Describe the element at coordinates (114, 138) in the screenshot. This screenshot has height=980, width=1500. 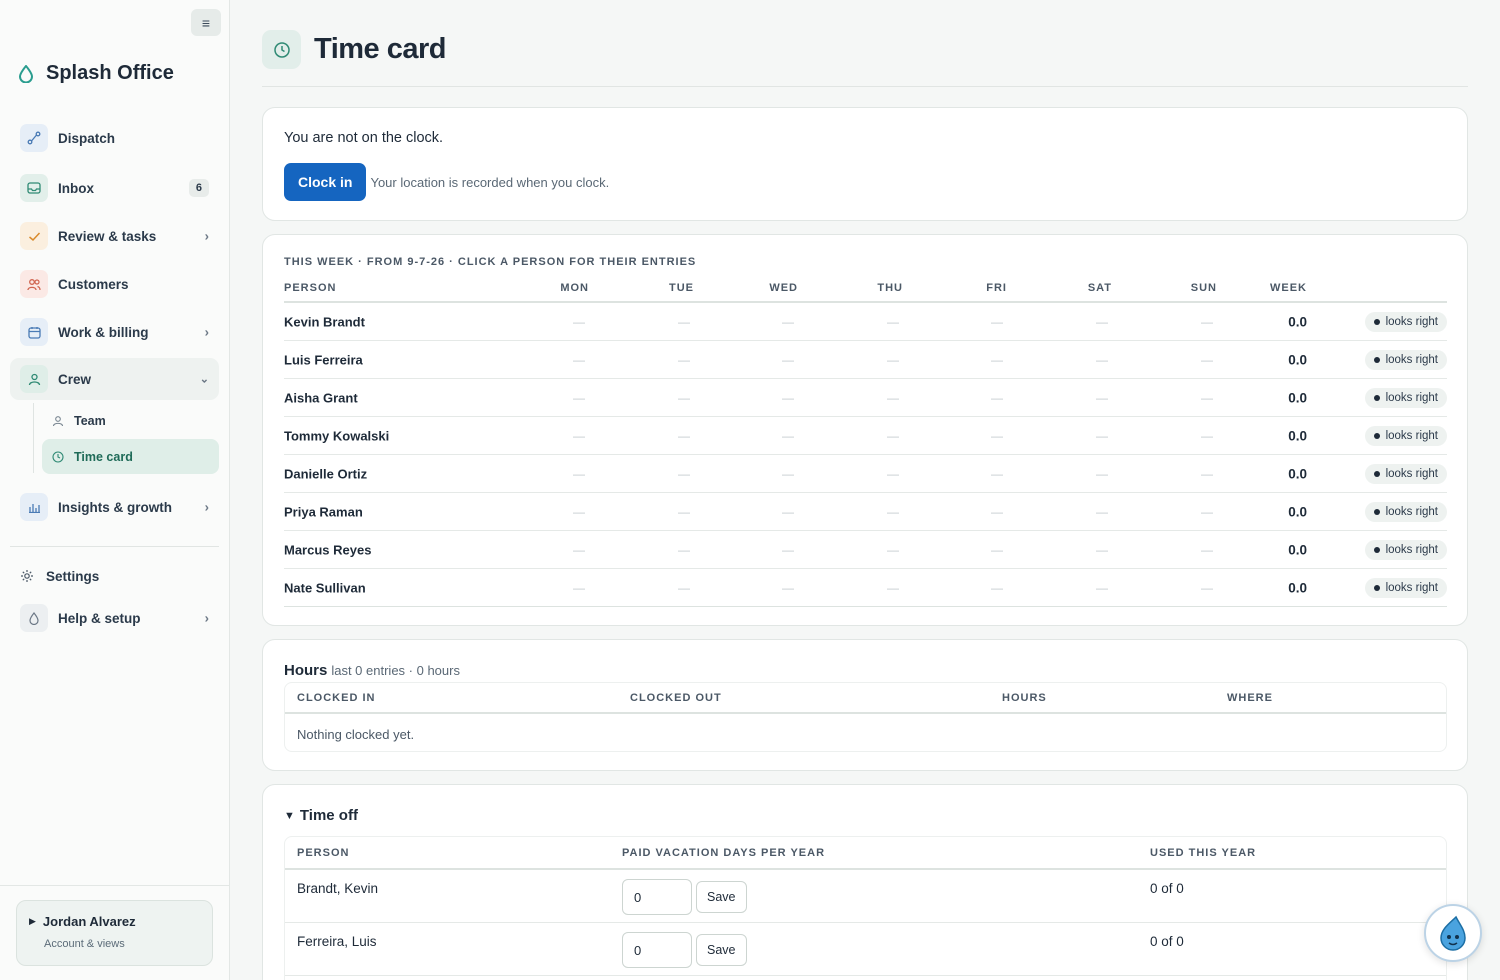
I see `sidebar-item-dispatch: Dispatch` at that location.